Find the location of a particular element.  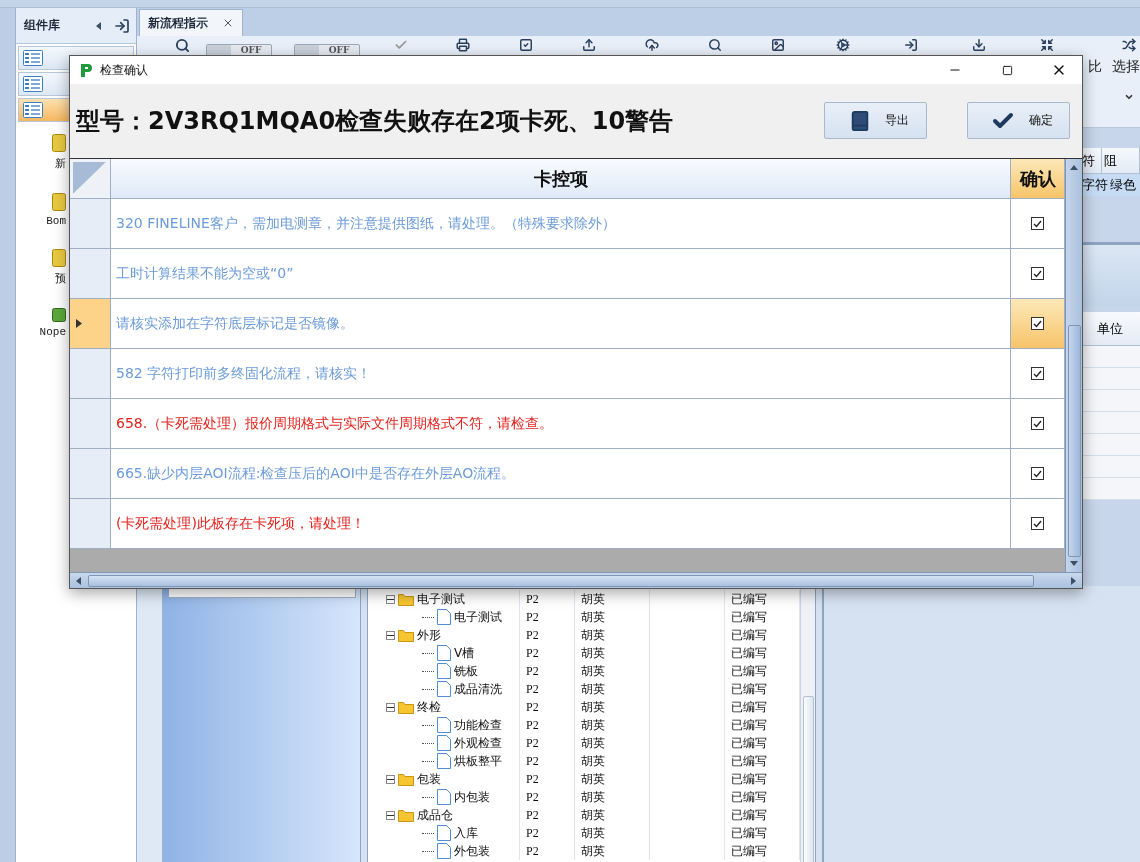

launcher-label: Nope is located at coordinates (52, 332).